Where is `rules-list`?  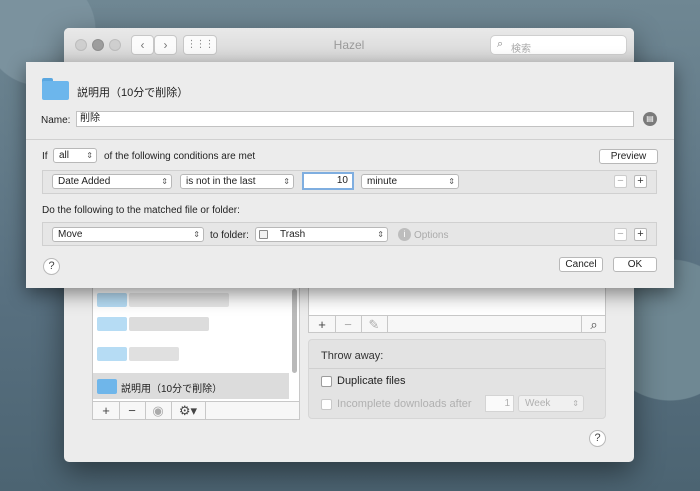
rules-list is located at coordinates (457, 301).